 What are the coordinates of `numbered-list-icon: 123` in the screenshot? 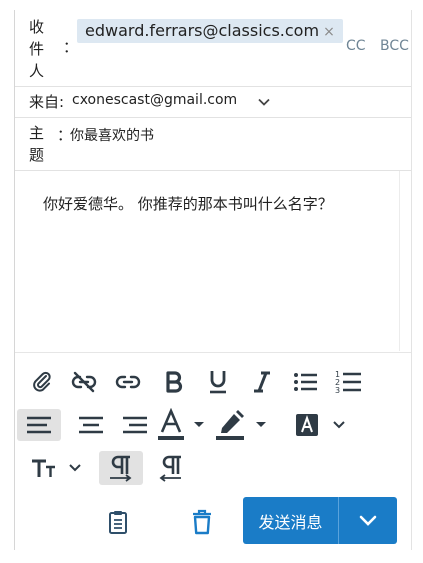 It's located at (349, 382).